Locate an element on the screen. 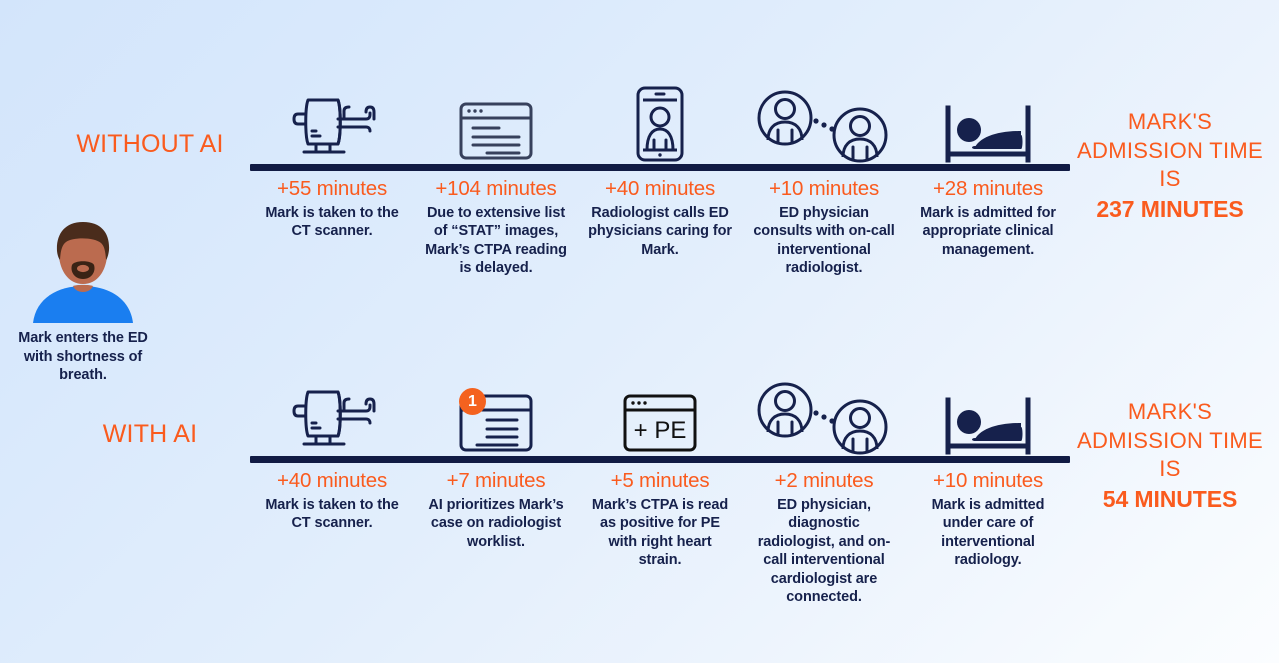 The image size is (1279, 663). total-value: 54 MINUTES is located at coordinates (1170, 498).